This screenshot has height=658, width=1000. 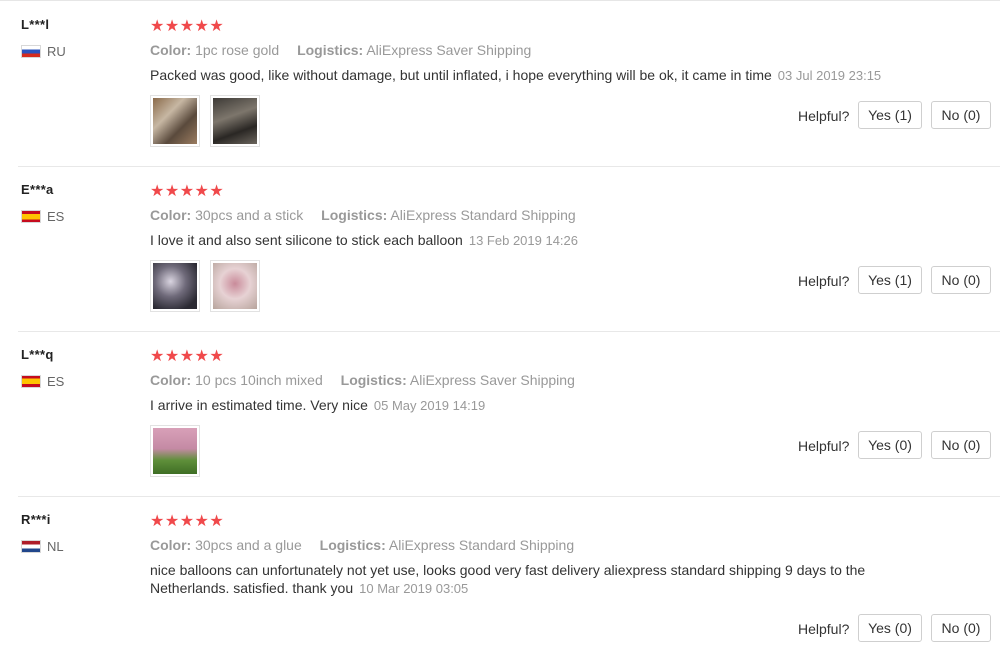 I want to click on review-date: 13 Feb 2019 14:26, so click(x=523, y=240).